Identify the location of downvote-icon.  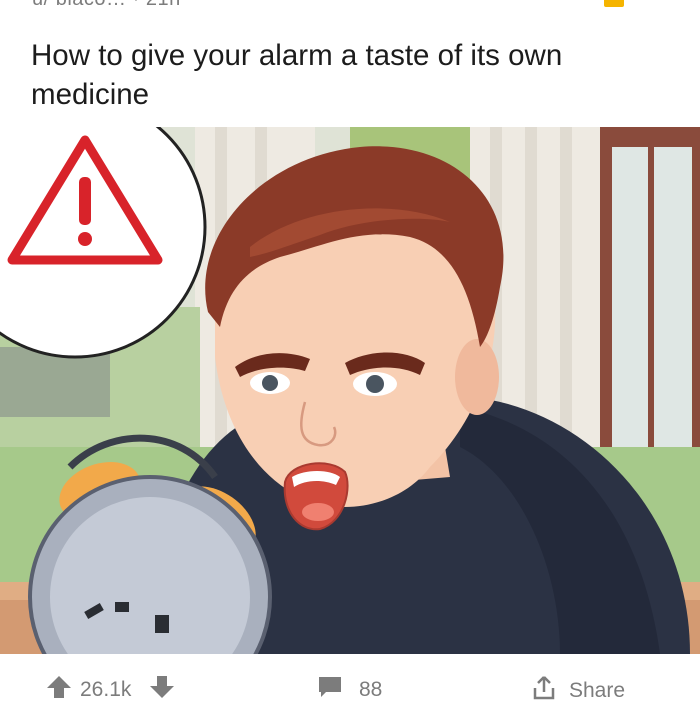
(162, 690).